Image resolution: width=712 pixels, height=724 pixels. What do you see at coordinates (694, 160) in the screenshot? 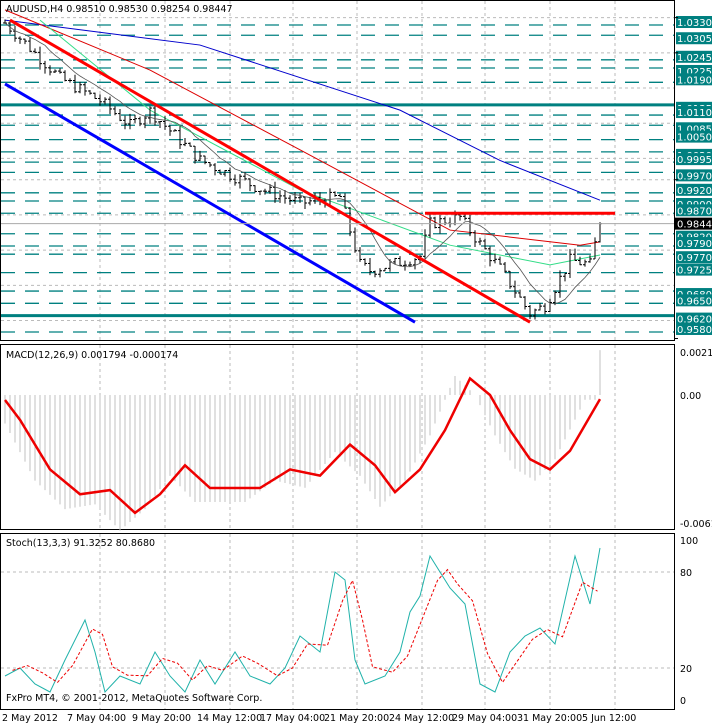
I see `level-label: 0.99950` at bounding box center [694, 160].